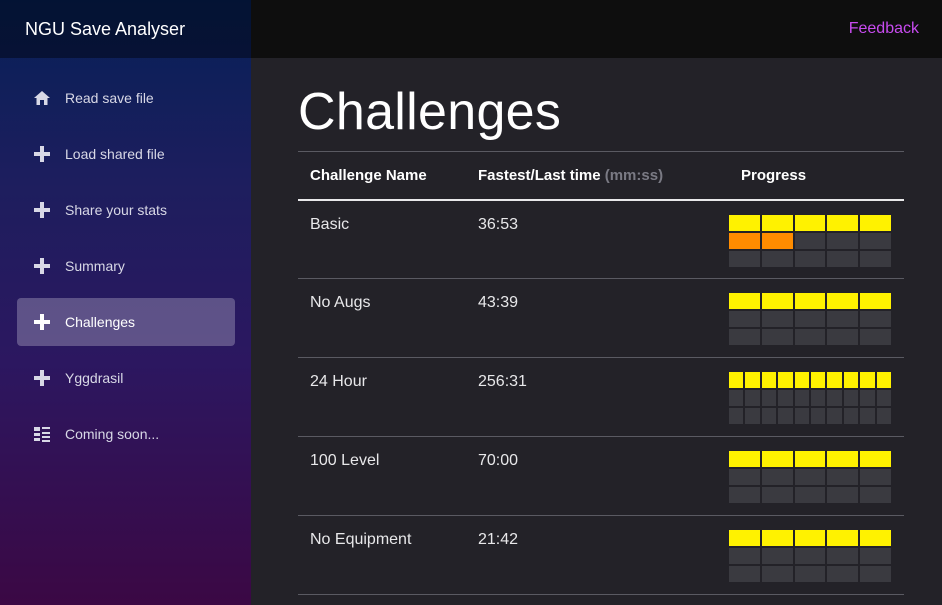  What do you see at coordinates (597, 476) in the screenshot?
I see `challenge-time: 70:00` at bounding box center [597, 476].